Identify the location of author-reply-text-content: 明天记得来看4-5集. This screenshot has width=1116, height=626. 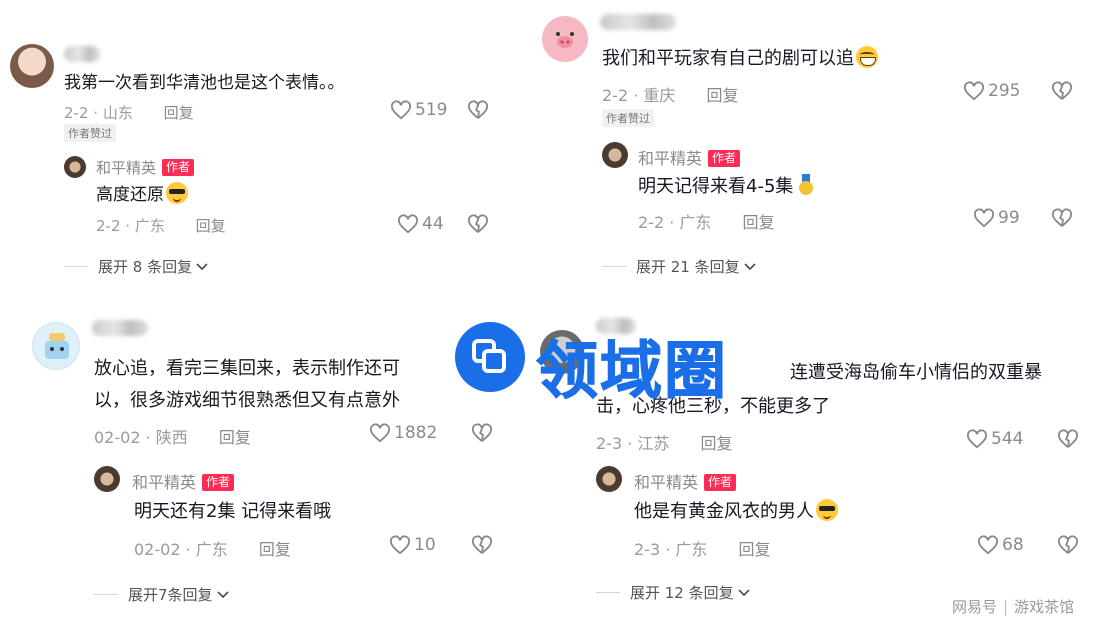
(716, 186).